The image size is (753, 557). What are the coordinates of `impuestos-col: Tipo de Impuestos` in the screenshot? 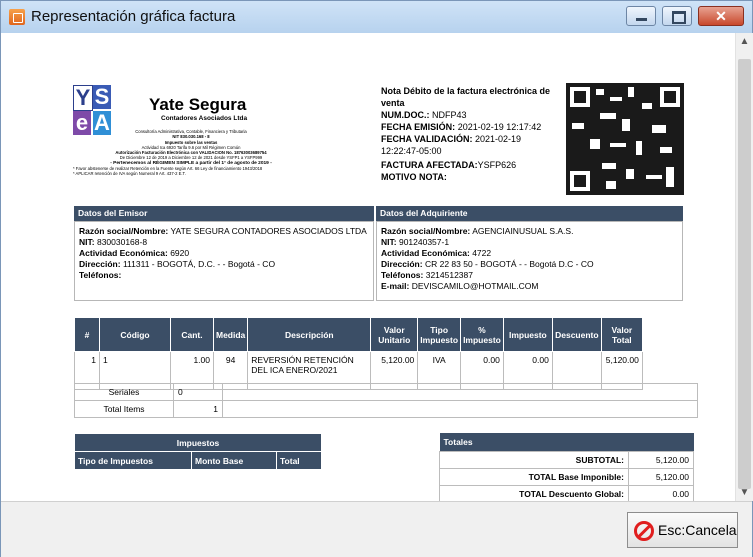 It's located at (133, 460).